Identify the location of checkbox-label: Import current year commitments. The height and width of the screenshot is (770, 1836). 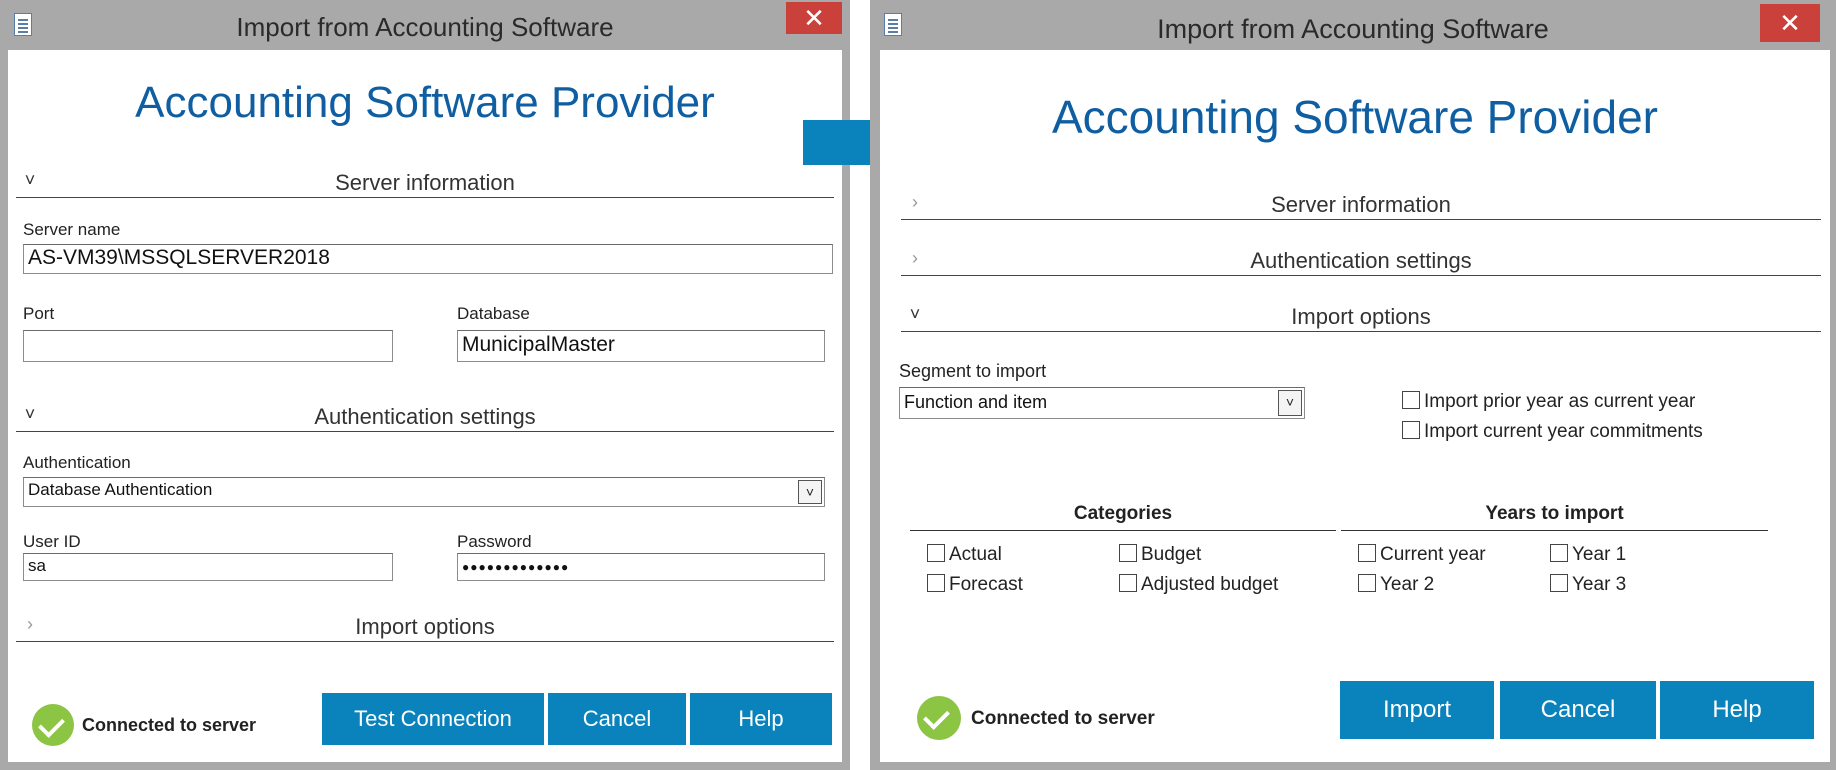
(1563, 431).